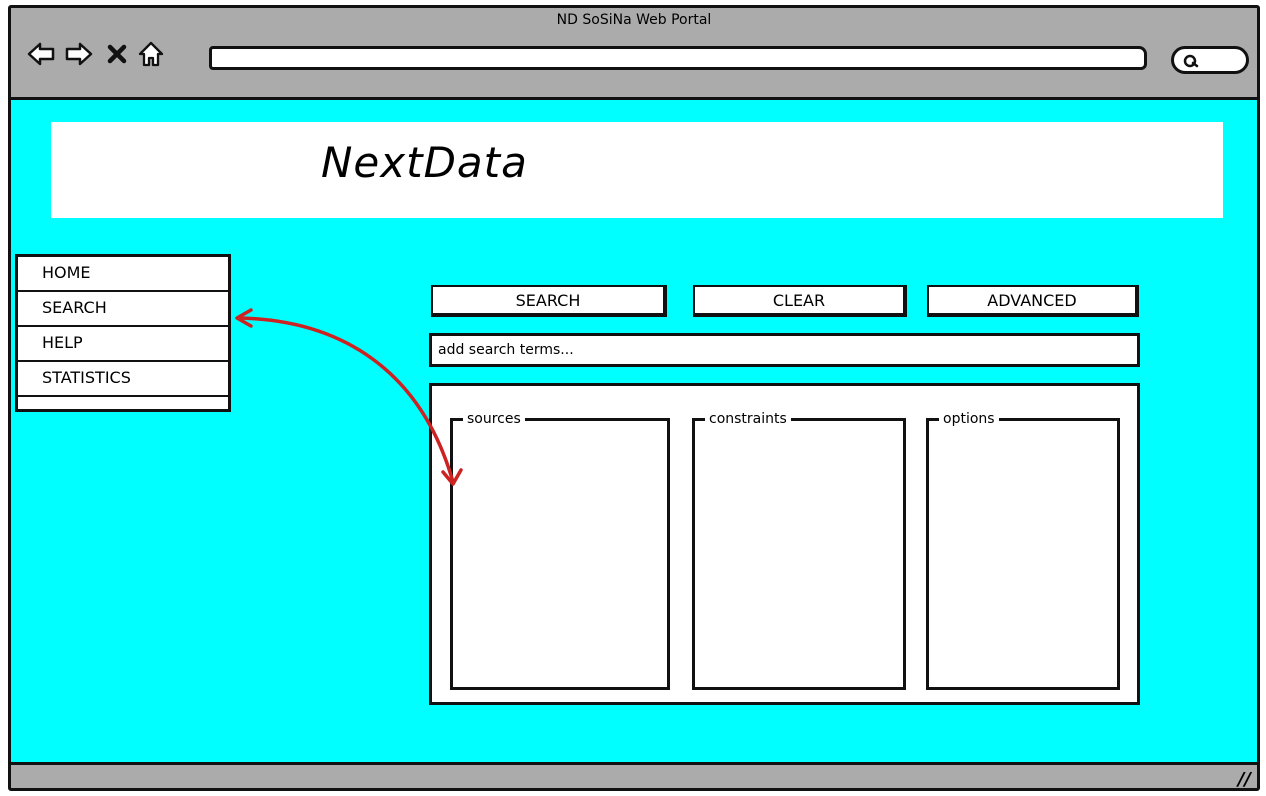 The height and width of the screenshot is (796, 1266). What do you see at coordinates (969, 419) in the screenshot?
I see `options-group-label: options` at bounding box center [969, 419].